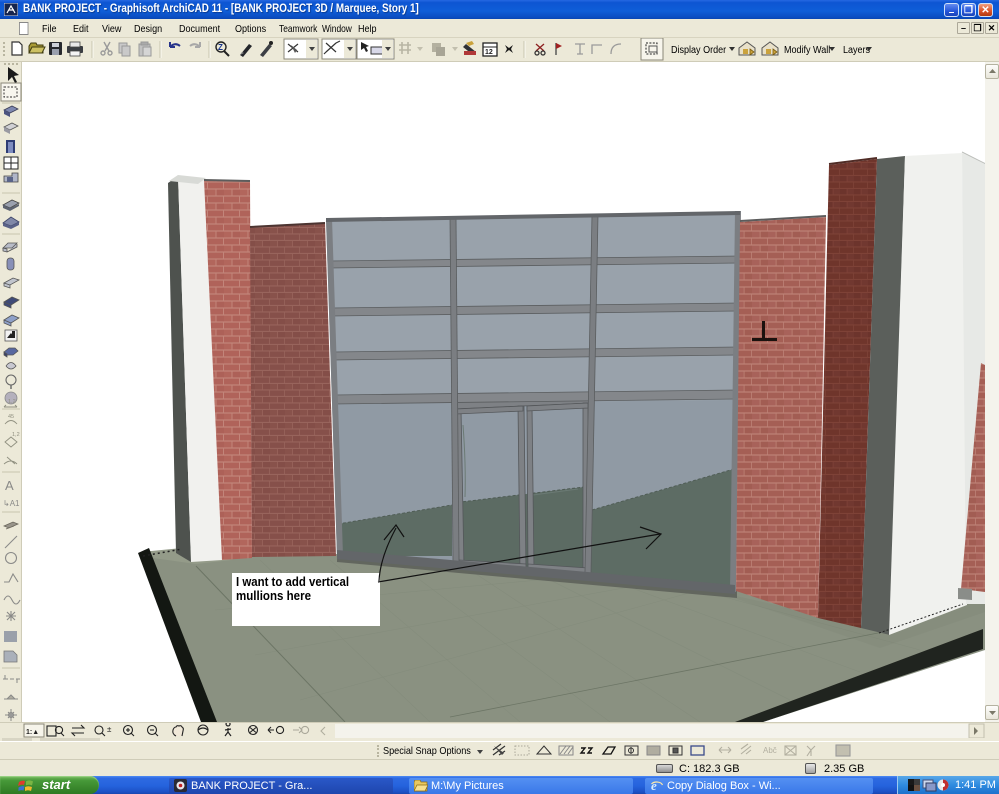 The width and height of the screenshot is (999, 794). What do you see at coordinates (273, 595) in the screenshot?
I see `svg-text: mullions here` at bounding box center [273, 595].